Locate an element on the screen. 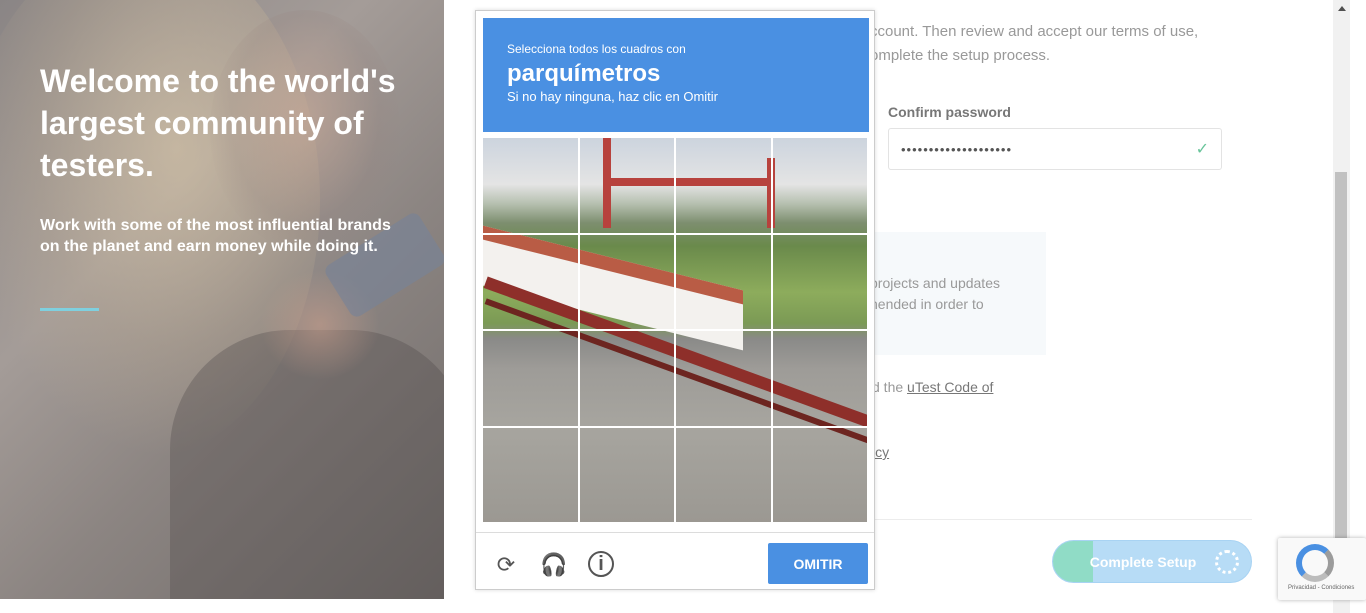 This screenshot has height=613, width=1366. recaptcha-badge: Privacidad - Condiciones is located at coordinates (1322, 569).